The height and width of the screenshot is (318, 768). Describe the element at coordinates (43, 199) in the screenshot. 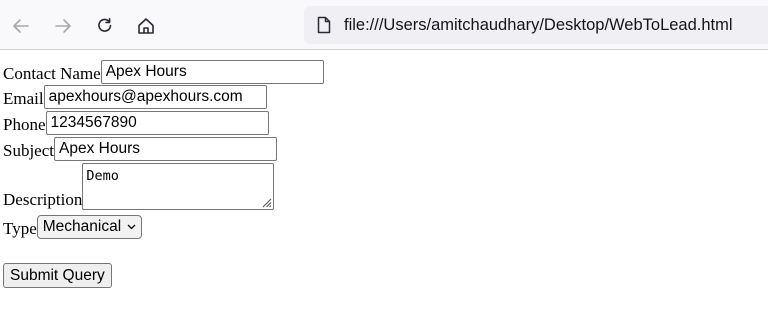

I see `description-label: Description` at that location.